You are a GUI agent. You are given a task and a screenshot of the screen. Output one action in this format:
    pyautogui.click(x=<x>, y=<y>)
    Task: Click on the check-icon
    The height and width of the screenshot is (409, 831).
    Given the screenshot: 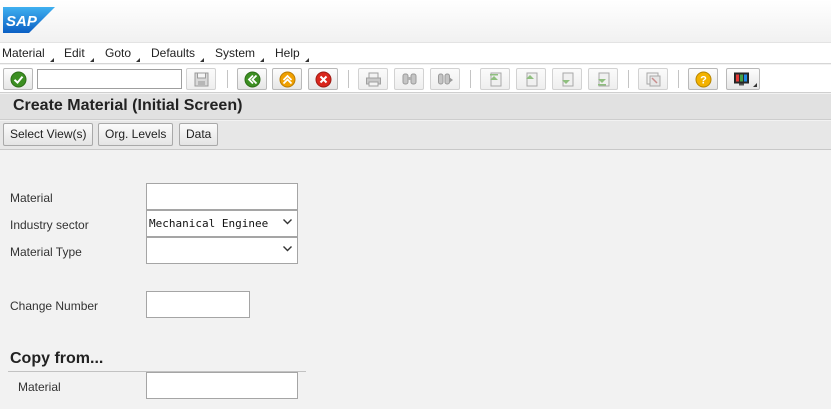 What is the action you would take?
    pyautogui.click(x=18, y=79)
    